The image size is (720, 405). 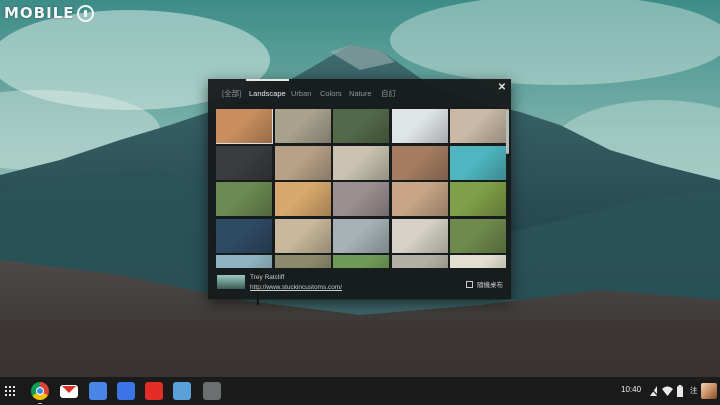 What do you see at coordinates (212, 391) in the screenshot?
I see `settings-app-icon` at bounding box center [212, 391].